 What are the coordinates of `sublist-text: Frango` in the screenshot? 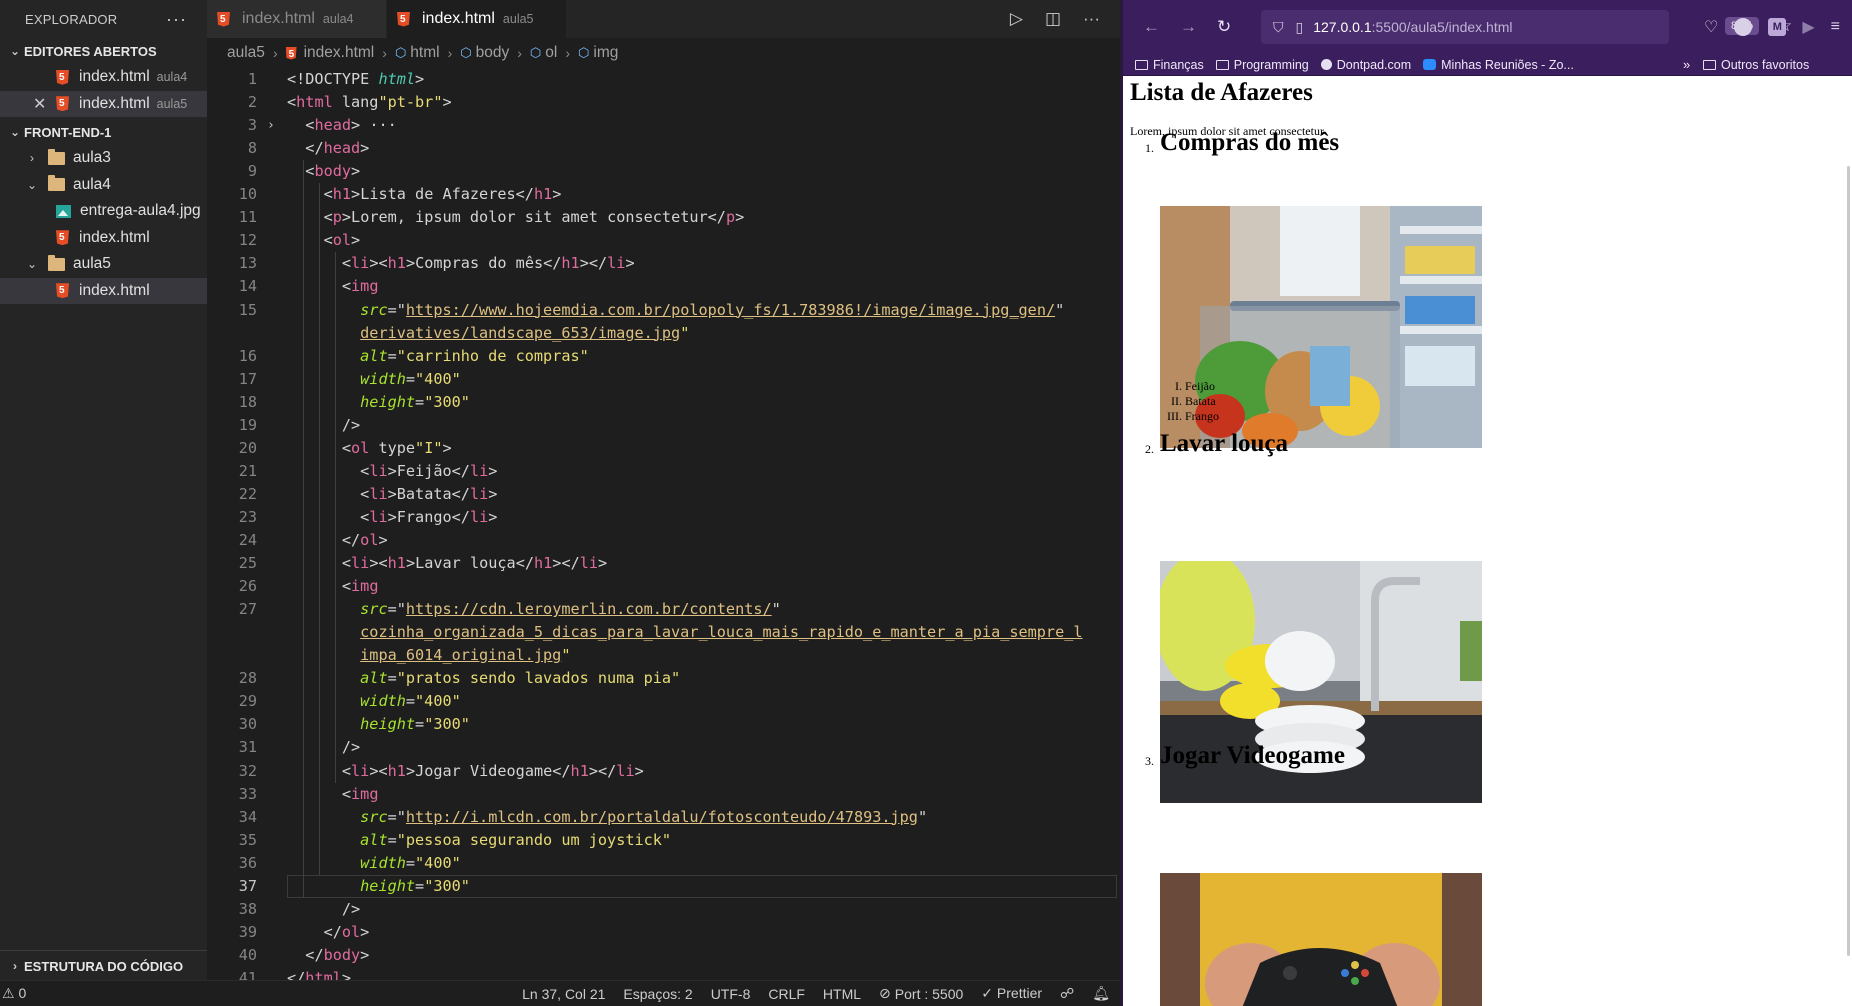 It's located at (1202, 416).